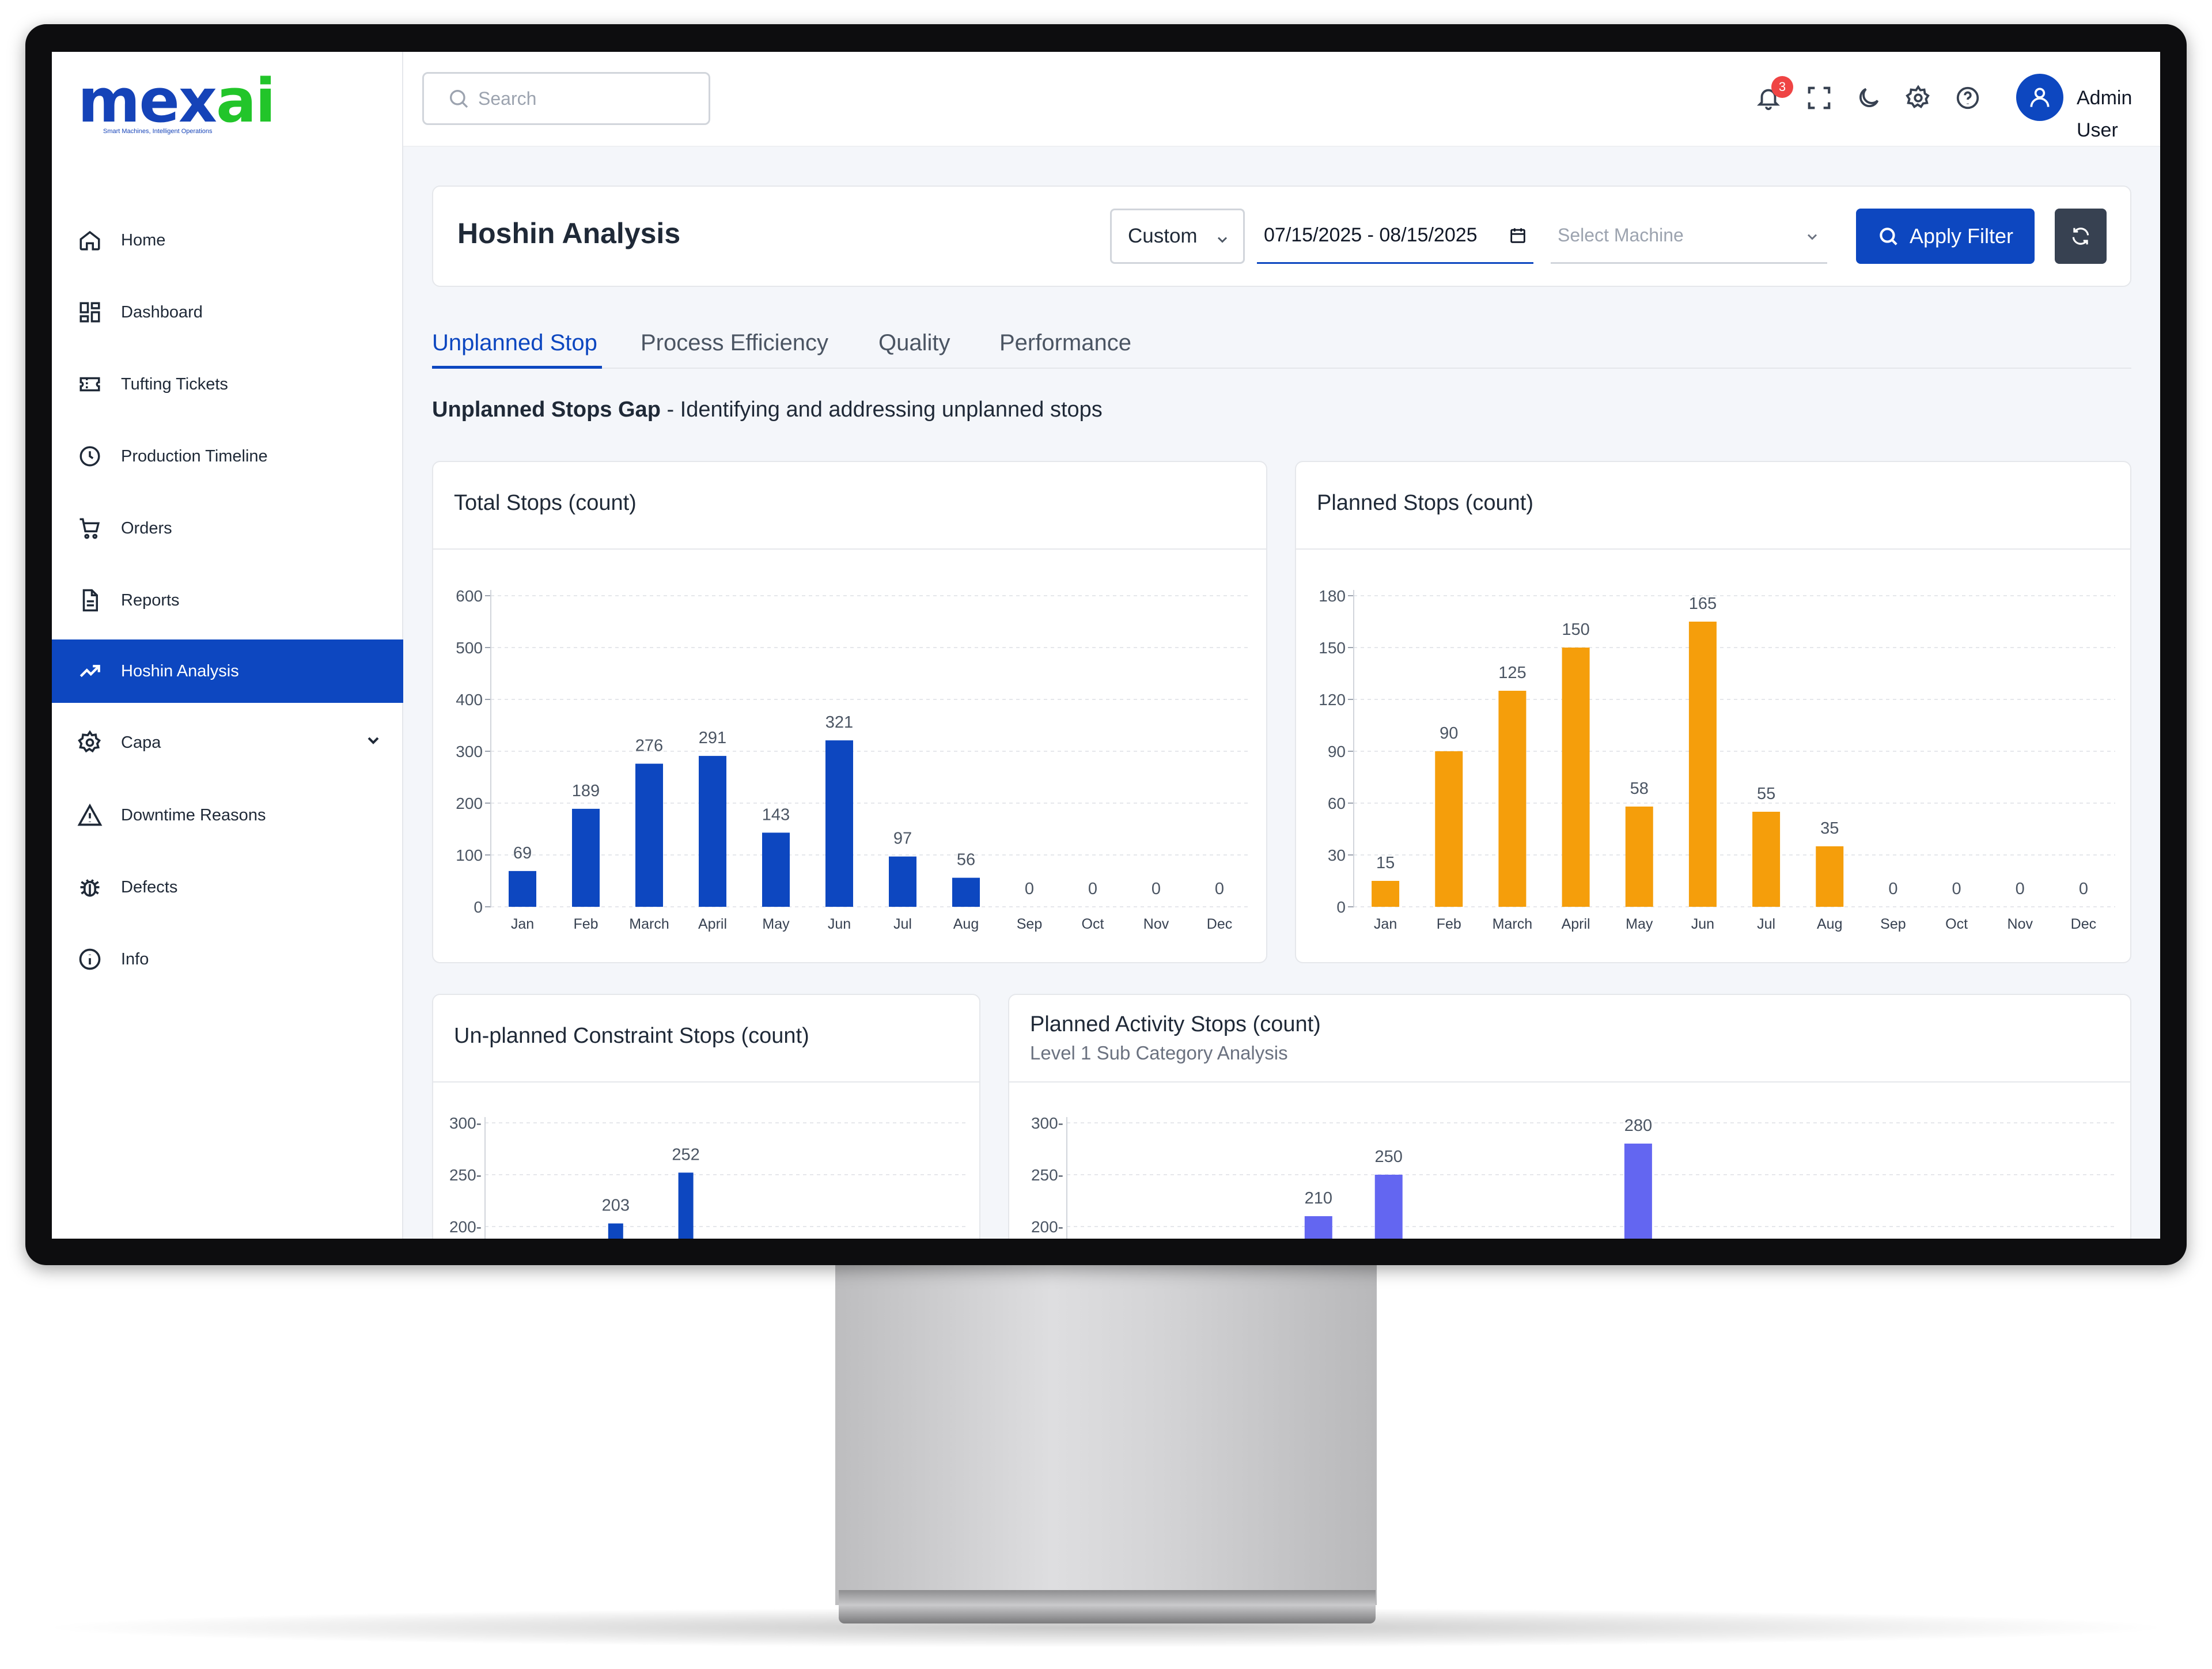 The height and width of the screenshot is (1669, 2212). What do you see at coordinates (227, 384) in the screenshot?
I see `sidebar-item-tufting-tickets: Tufting Tickets` at bounding box center [227, 384].